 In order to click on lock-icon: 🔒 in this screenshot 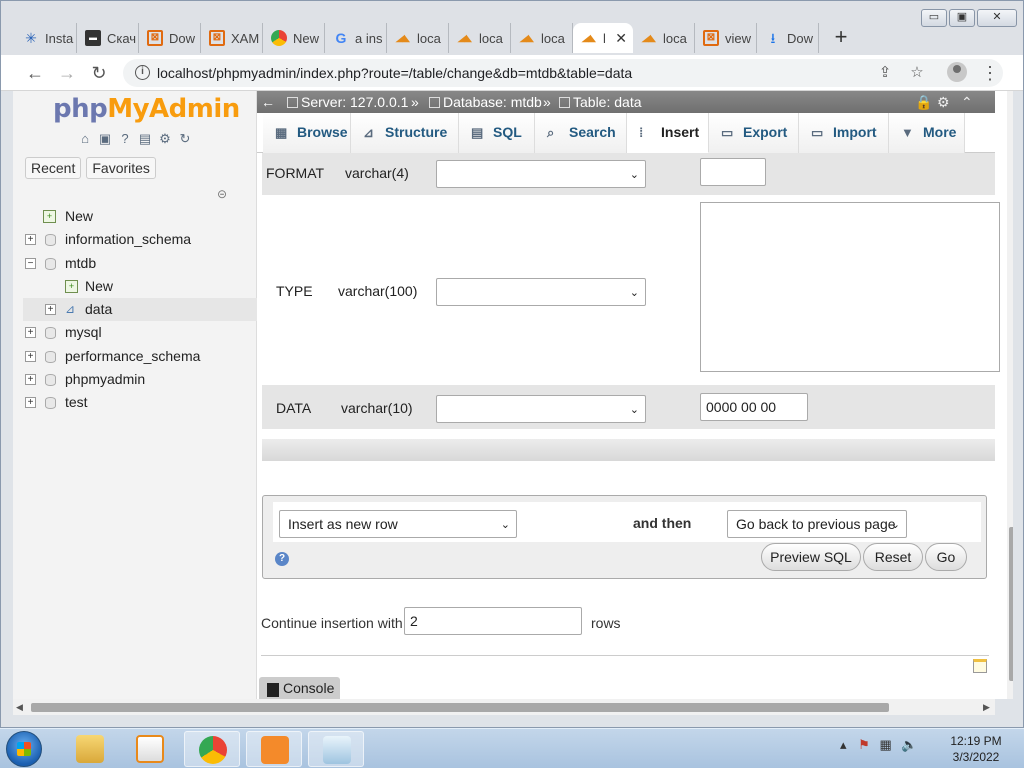, I will do `click(923, 102)`.